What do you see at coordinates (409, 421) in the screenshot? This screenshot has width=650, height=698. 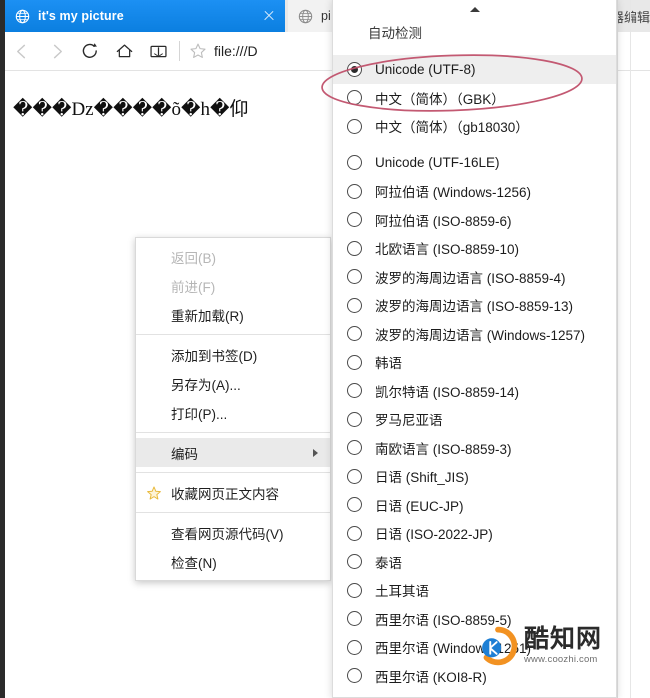 I see `encoding-option-label: 罗马尼亚语` at bounding box center [409, 421].